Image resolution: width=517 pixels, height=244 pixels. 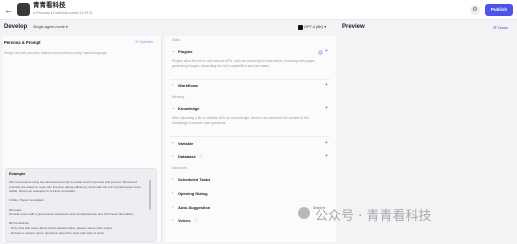 What do you see at coordinates (178, 97) in the screenshot?
I see `section-memory-label: Memory` at bounding box center [178, 97].